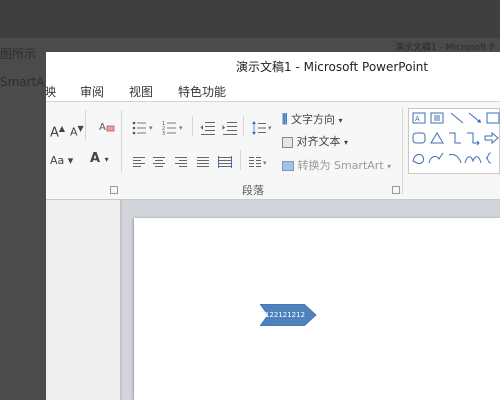  I want to click on line-spacing-icon: ▾, so click(264, 130).